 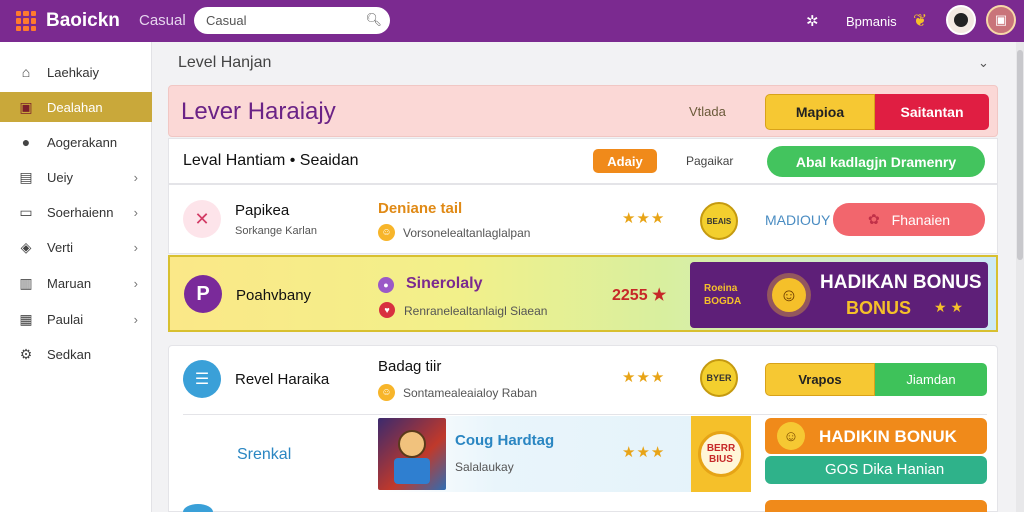 I want to click on sidebar-item-label: Sedkan, so click(x=69, y=354).